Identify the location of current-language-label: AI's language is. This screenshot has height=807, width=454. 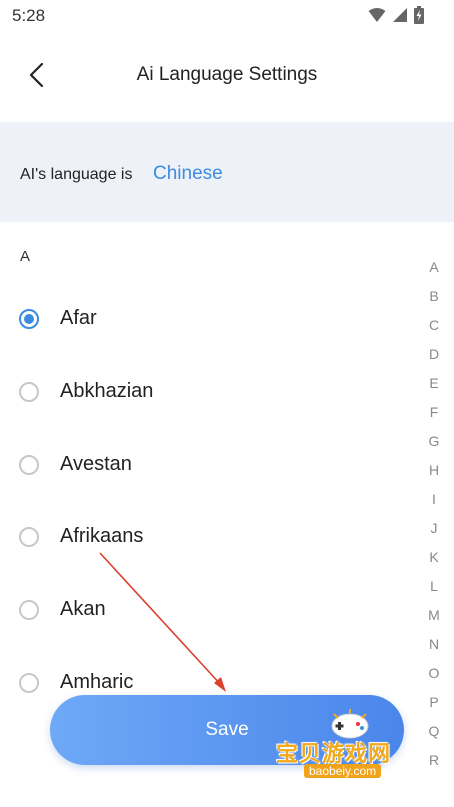
(76, 174).